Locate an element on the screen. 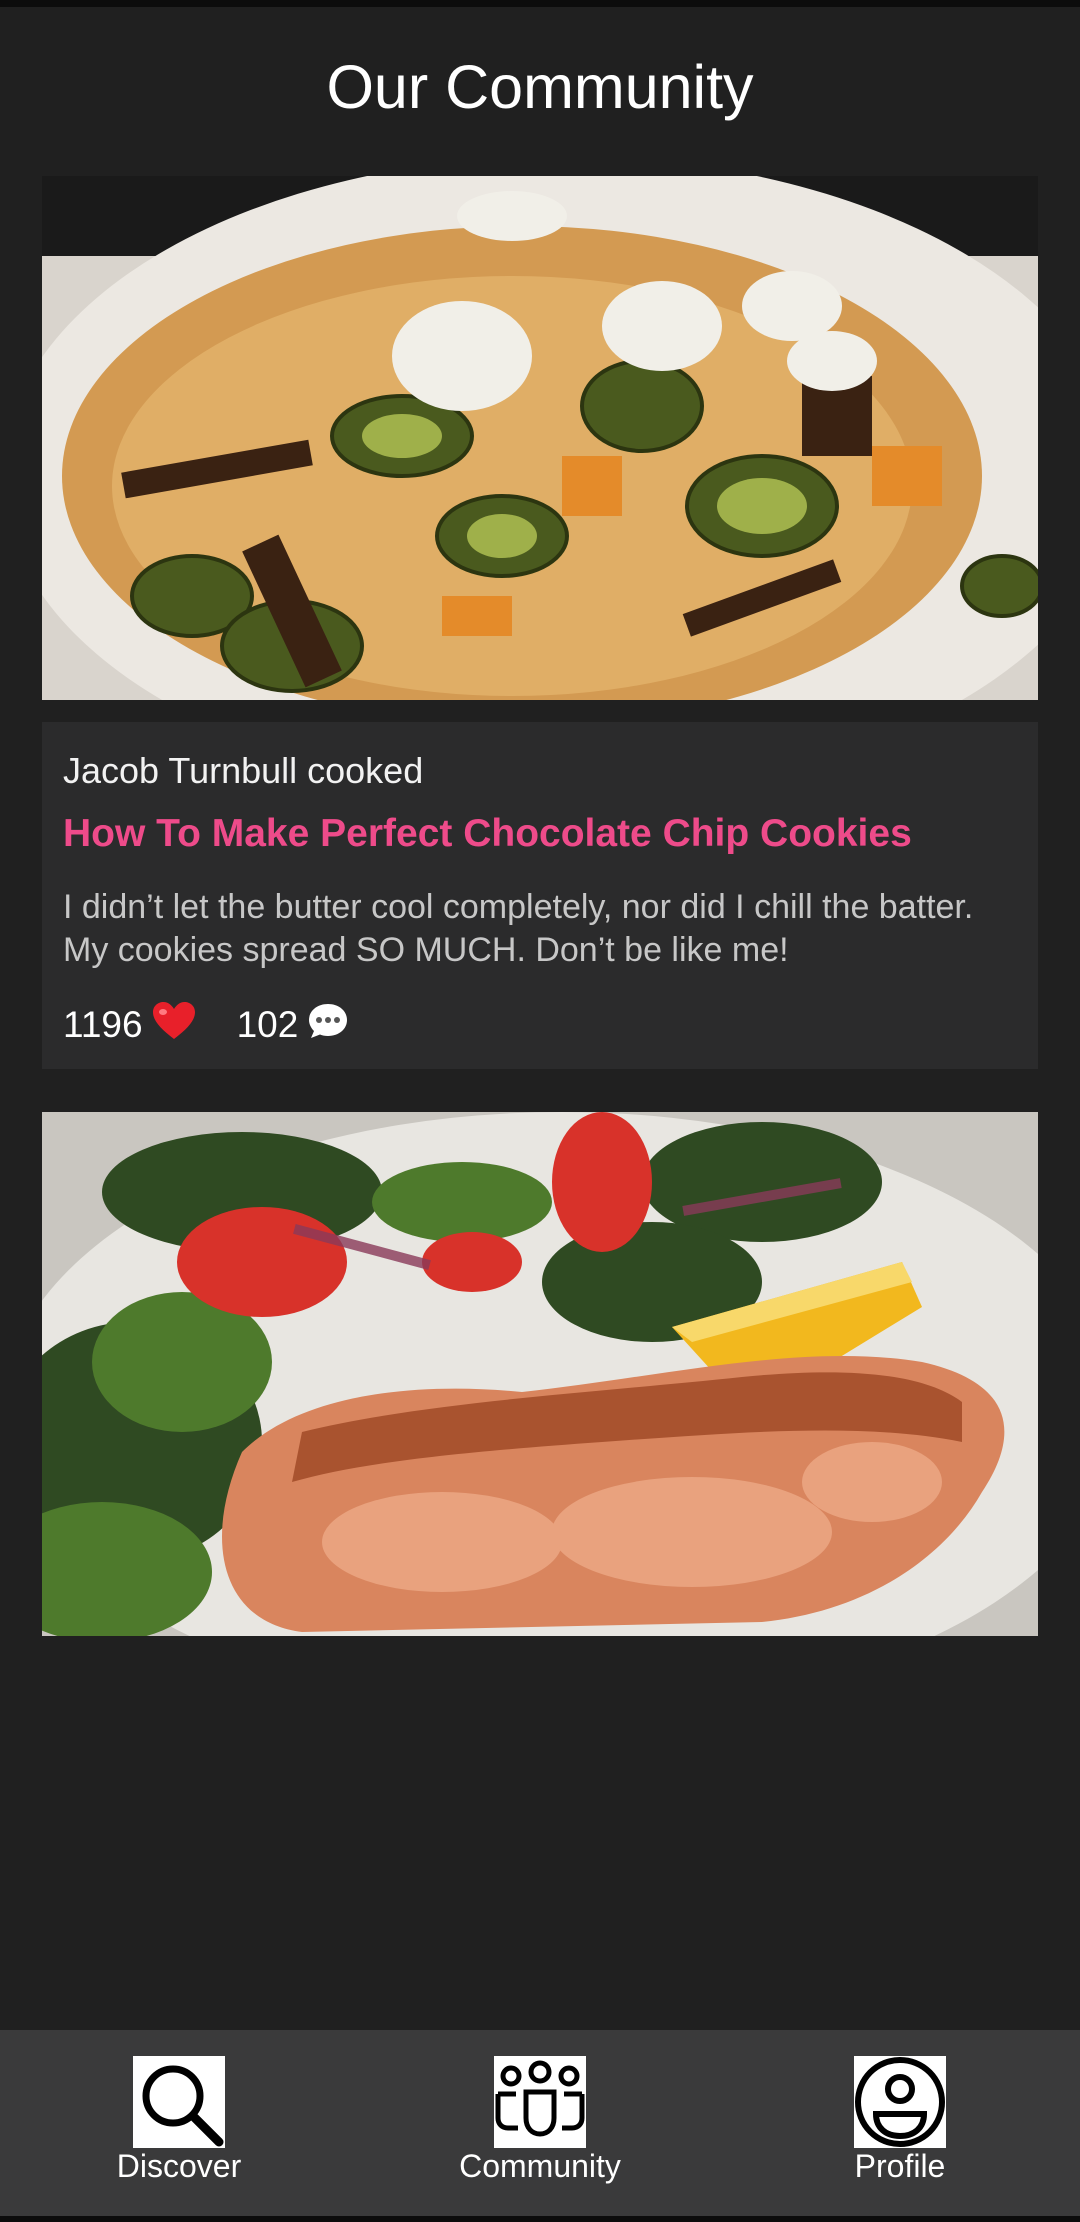 This screenshot has width=1080, height=2222. bottom-navigation: Discover Community Profile is located at coordinates (540, 2123).